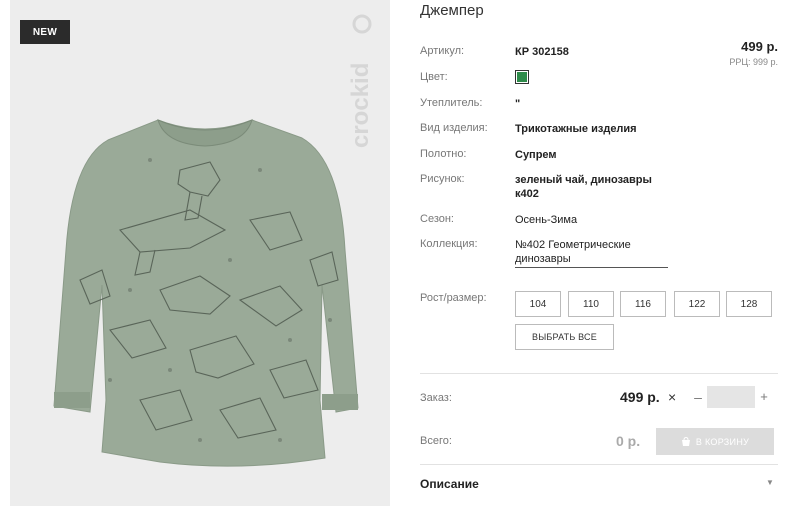  I want to click on attr-label: Цвет:, so click(434, 77).